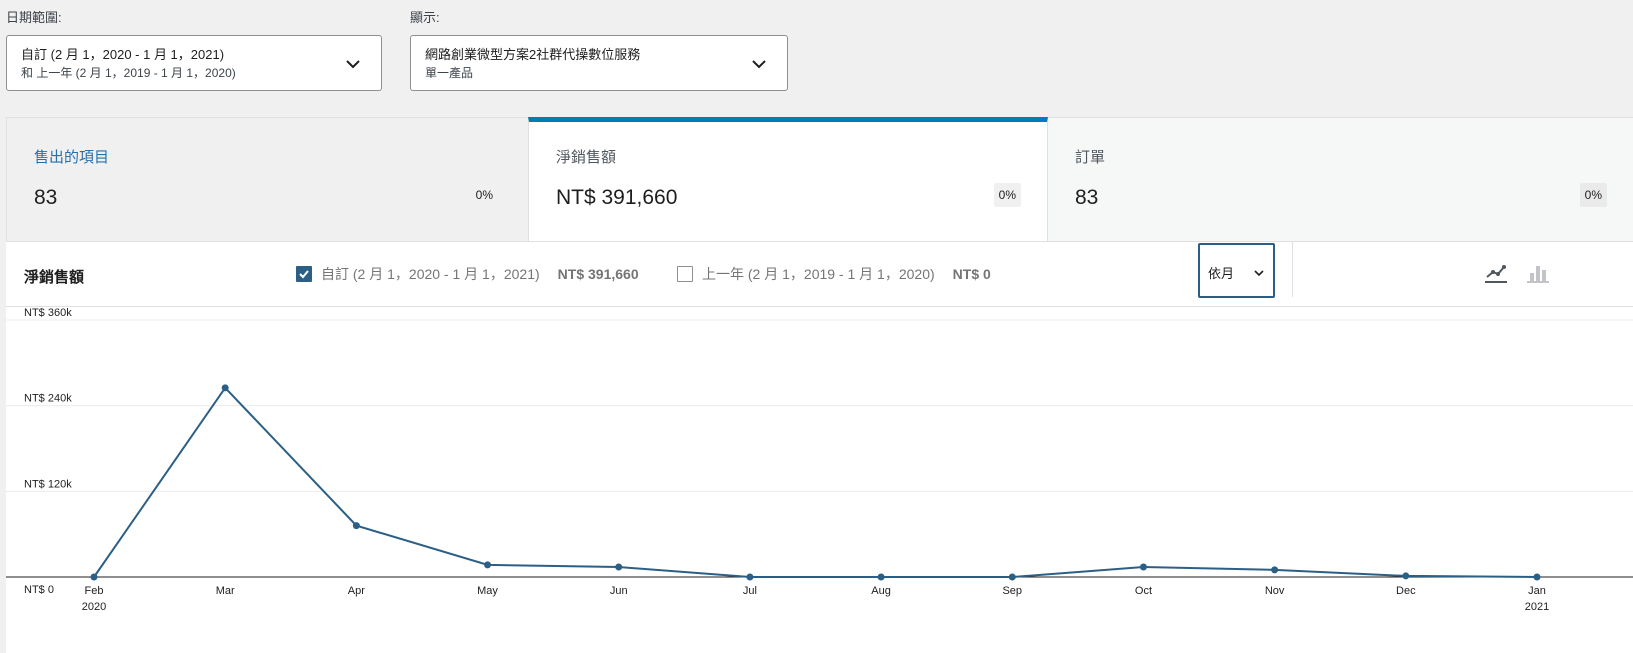 The height and width of the screenshot is (653, 1633). I want to click on bar-chart-icon, so click(1538, 273).